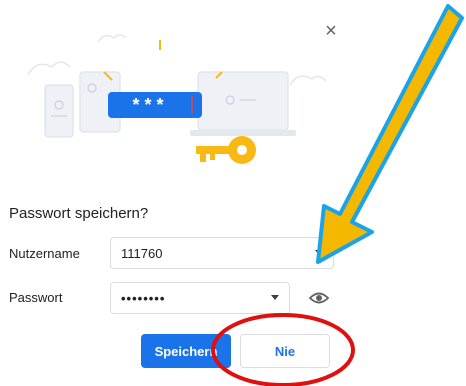  What do you see at coordinates (36, 297) in the screenshot?
I see `password-label: Passwort` at bounding box center [36, 297].